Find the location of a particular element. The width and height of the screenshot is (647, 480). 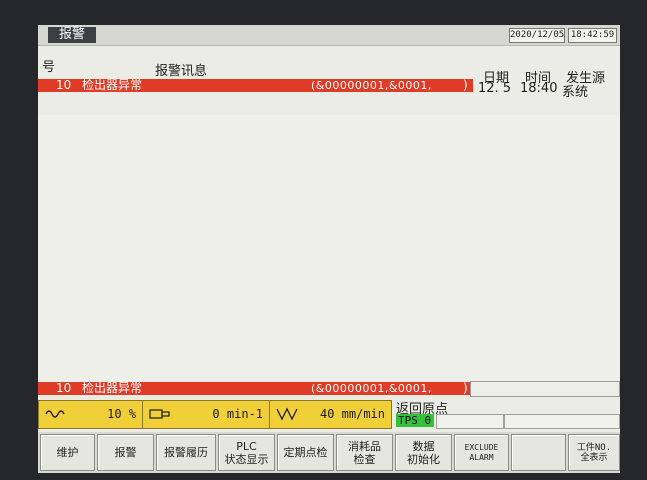

alarm-source: 系统 is located at coordinates (575, 92).